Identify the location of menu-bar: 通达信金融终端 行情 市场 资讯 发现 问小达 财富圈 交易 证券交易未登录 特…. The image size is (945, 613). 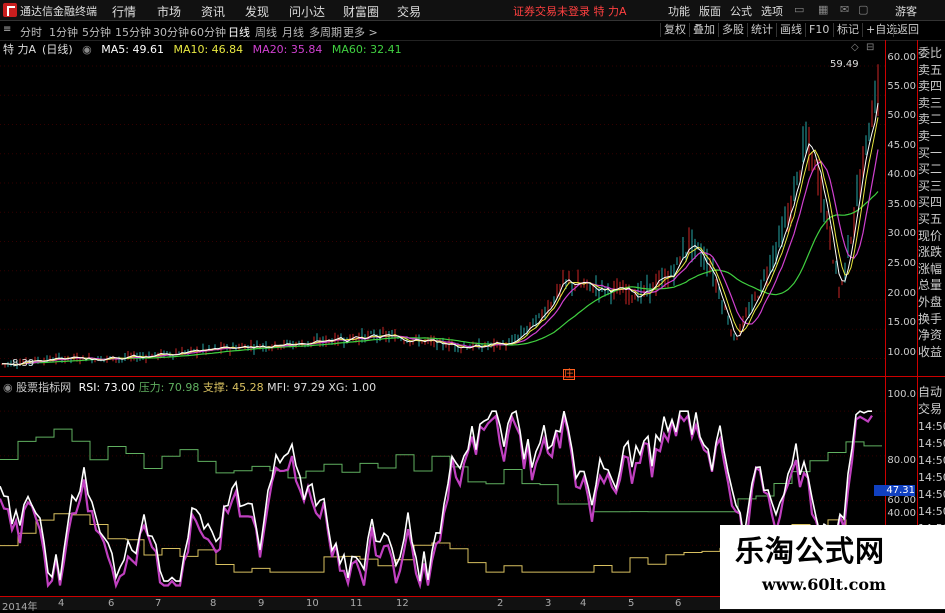
(472, 10).